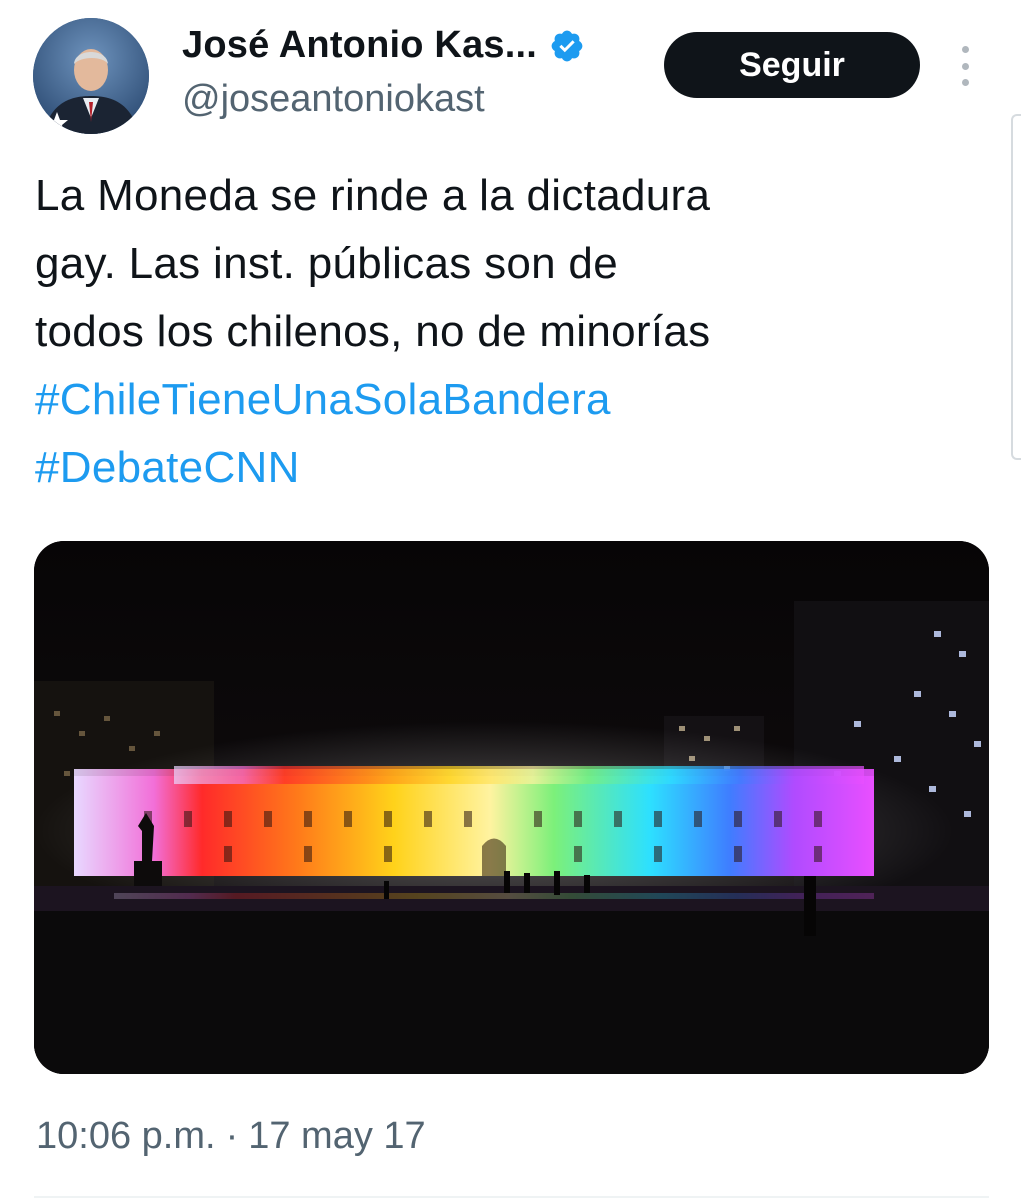 This screenshot has height=1200, width=1023. I want to click on more-vertical-icon, so click(965, 66).